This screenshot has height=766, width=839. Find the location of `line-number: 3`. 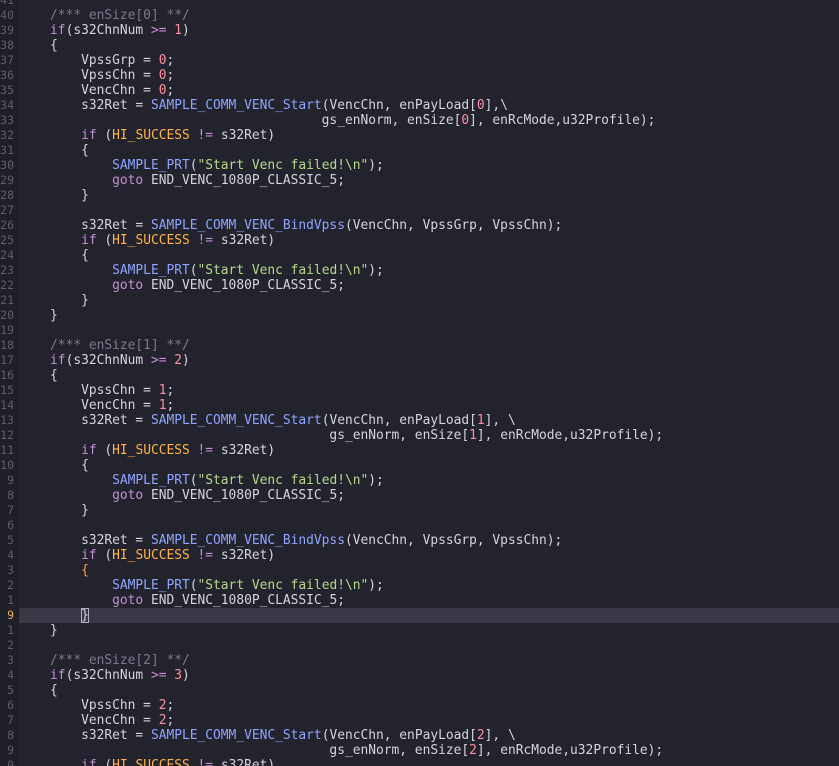

line-number: 3 is located at coordinates (10, 570).